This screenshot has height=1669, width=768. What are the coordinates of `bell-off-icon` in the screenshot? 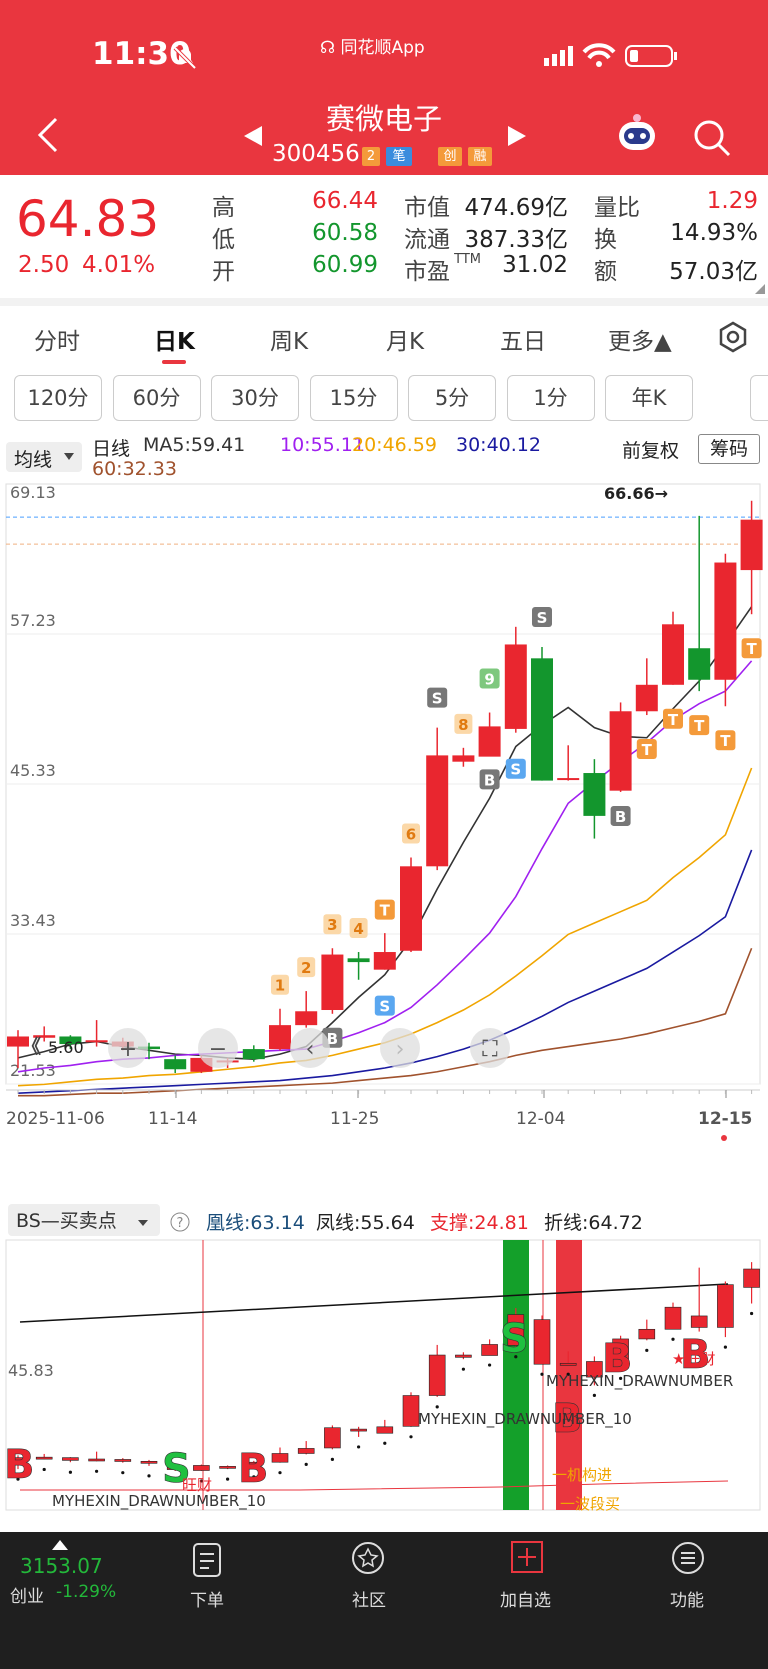 It's located at (185, 58).